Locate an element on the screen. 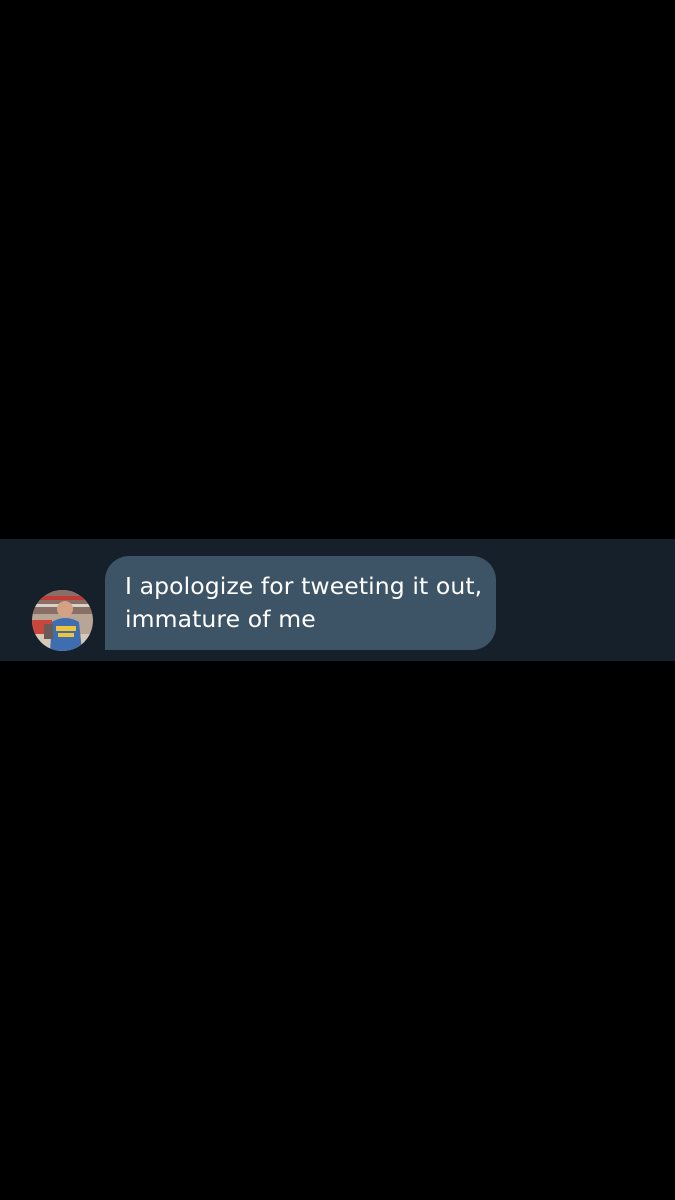  user-photo-icon is located at coordinates (62, 620).